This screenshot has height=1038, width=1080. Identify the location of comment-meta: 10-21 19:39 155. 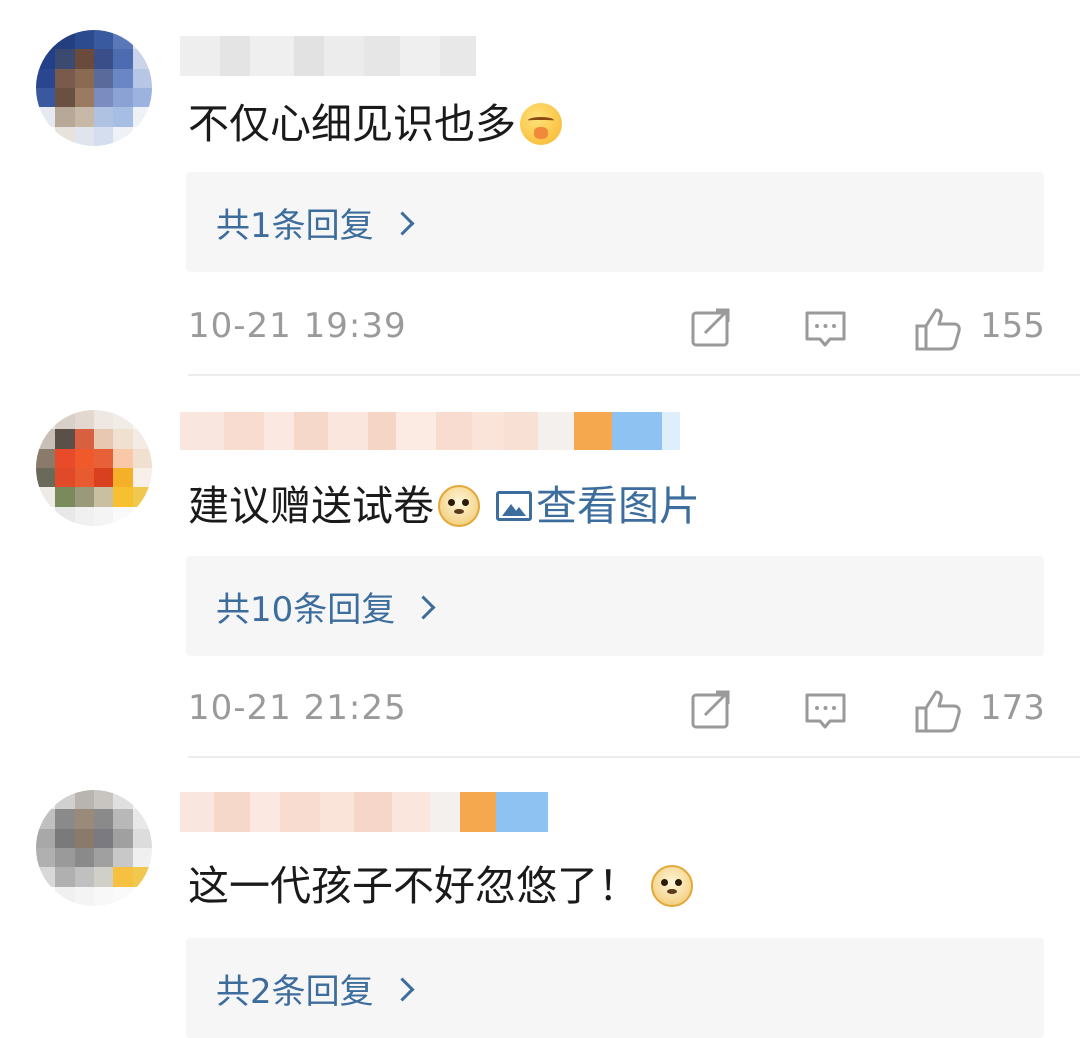
(540, 328).